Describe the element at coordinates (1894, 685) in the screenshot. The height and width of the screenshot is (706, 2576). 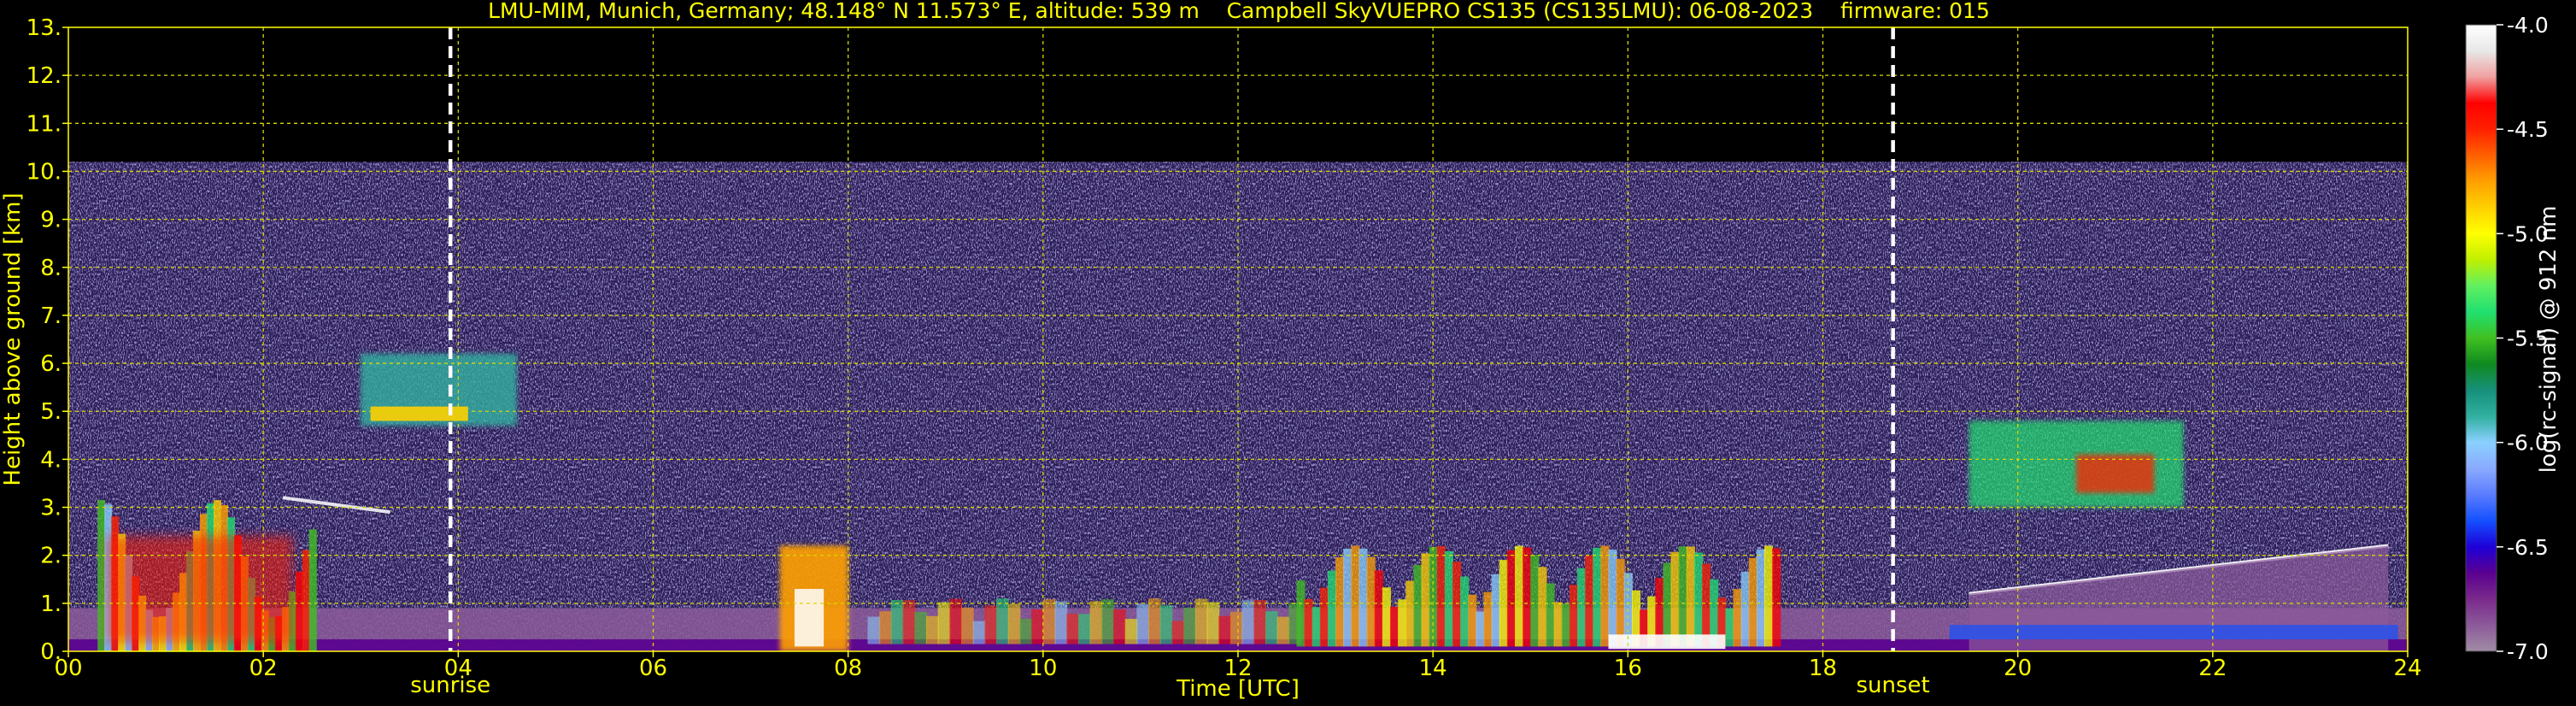
I see `sunset-label: sunset` at that location.